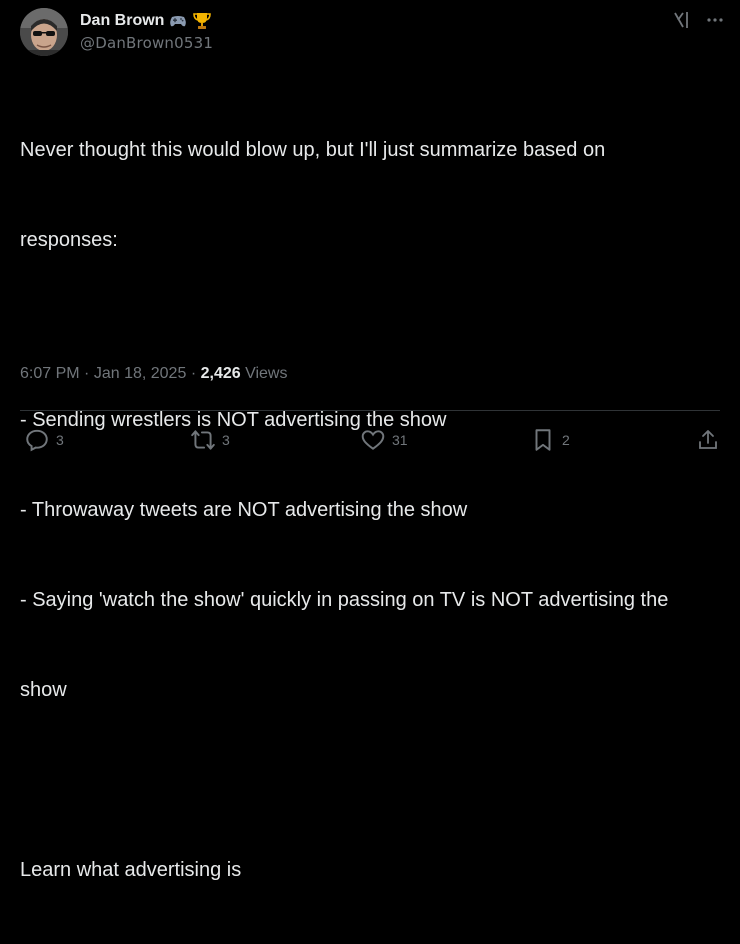 The image size is (740, 944). I want to click on reply-icon, so click(37, 440).